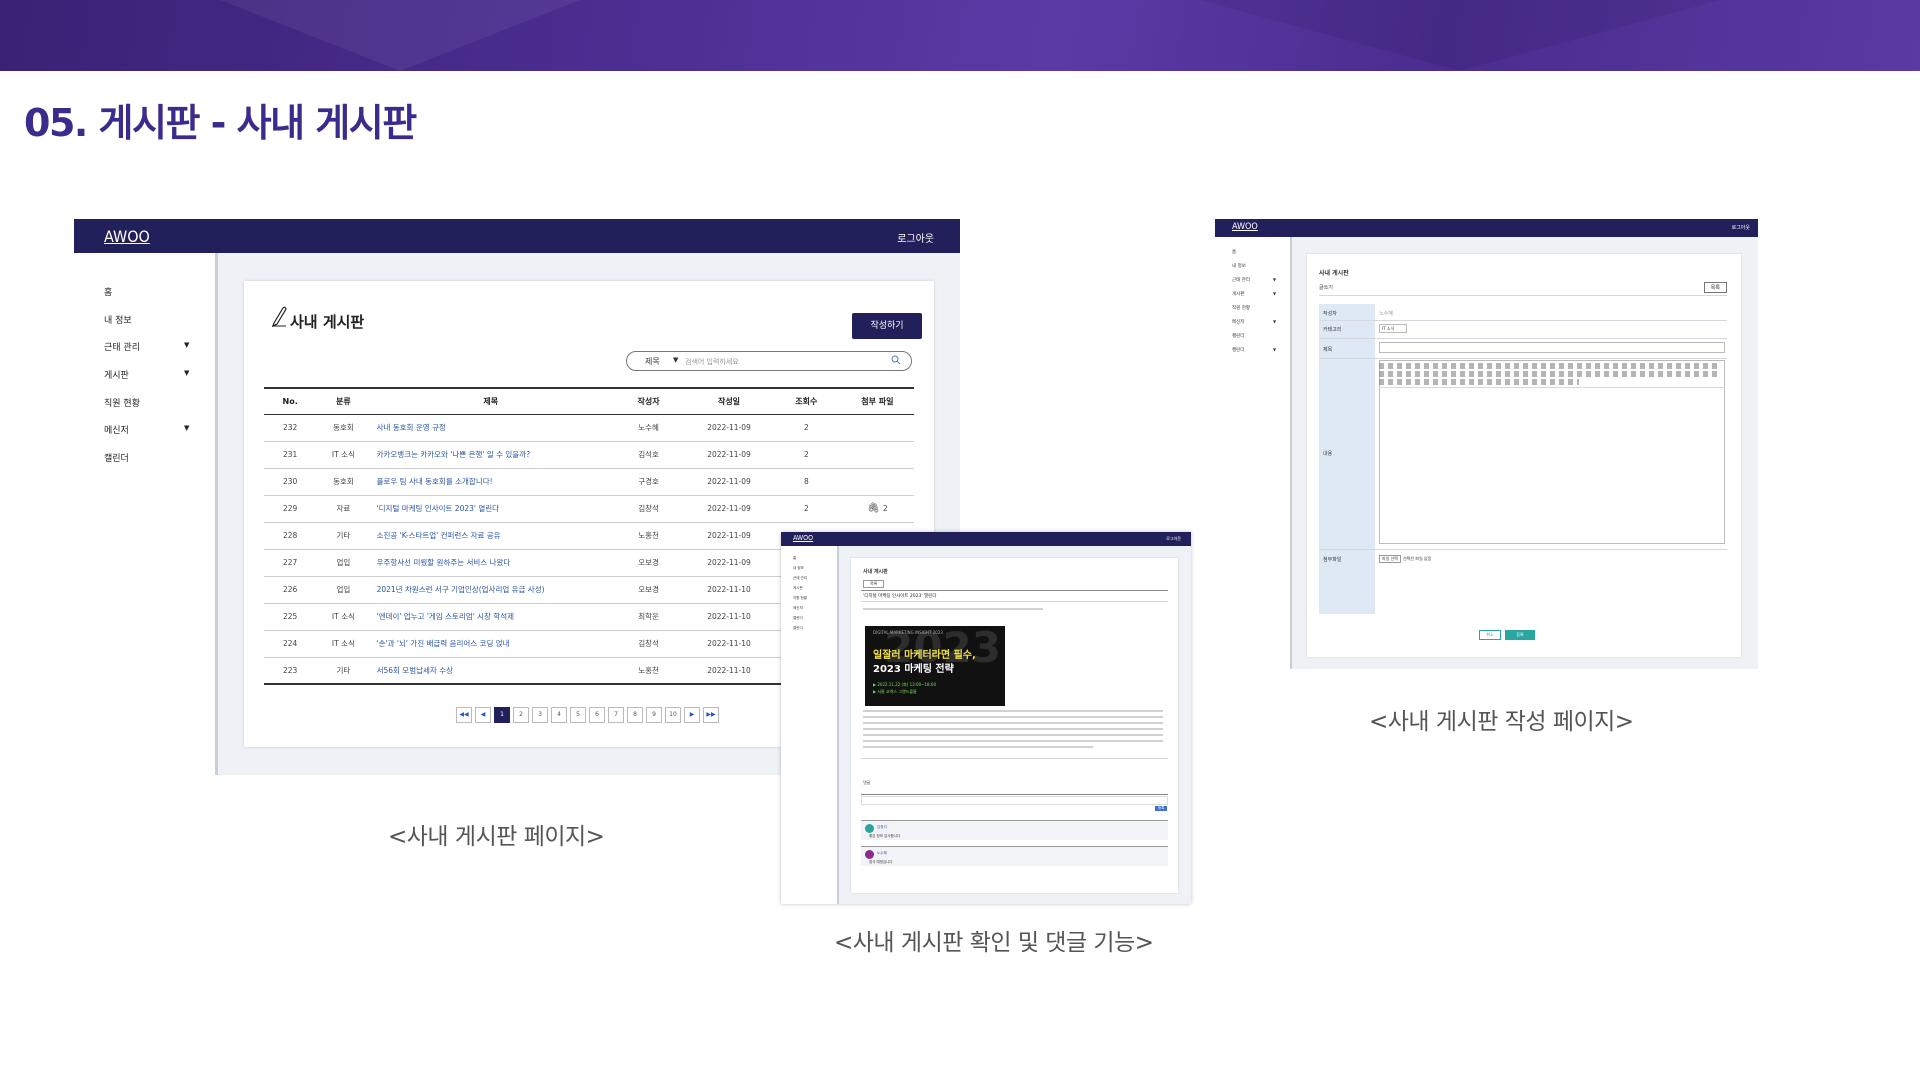 The image size is (1920, 1080). I want to click on table-cell-title: 서56회 모범납세자 수상, so click(490, 671).